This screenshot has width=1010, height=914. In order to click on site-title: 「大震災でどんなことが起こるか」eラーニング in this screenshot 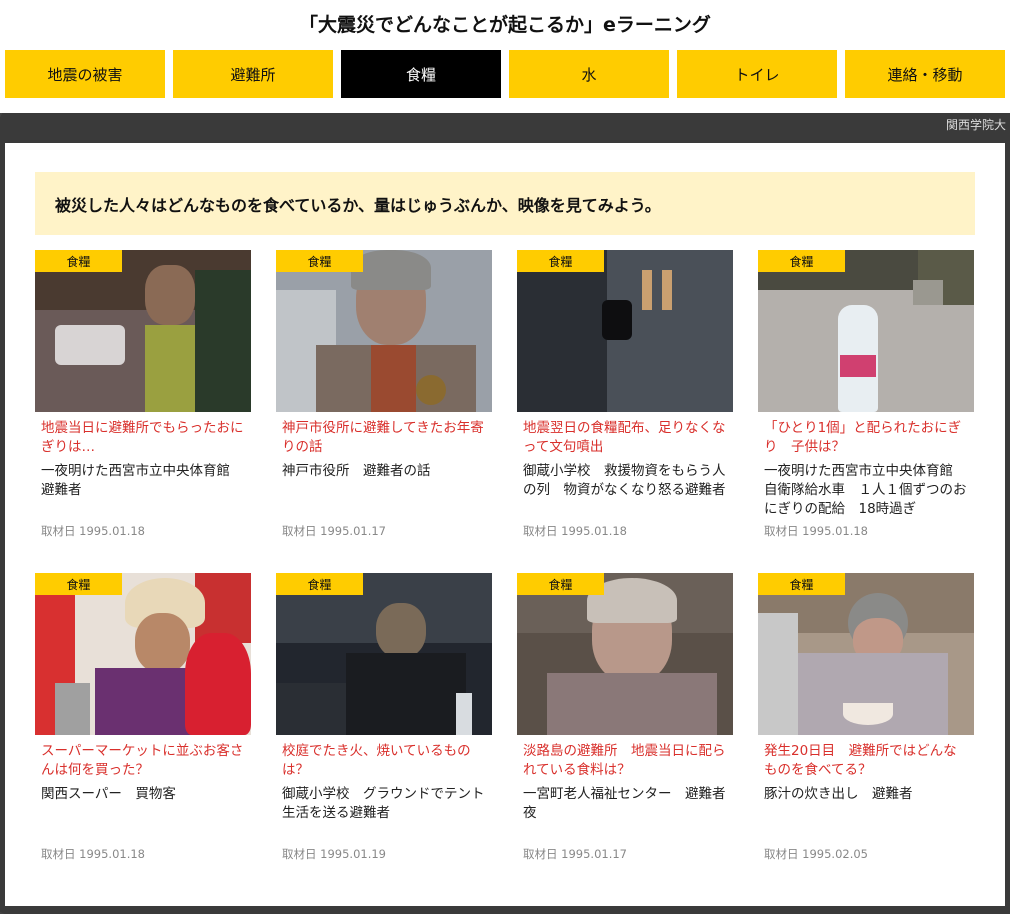, I will do `click(505, 25)`.